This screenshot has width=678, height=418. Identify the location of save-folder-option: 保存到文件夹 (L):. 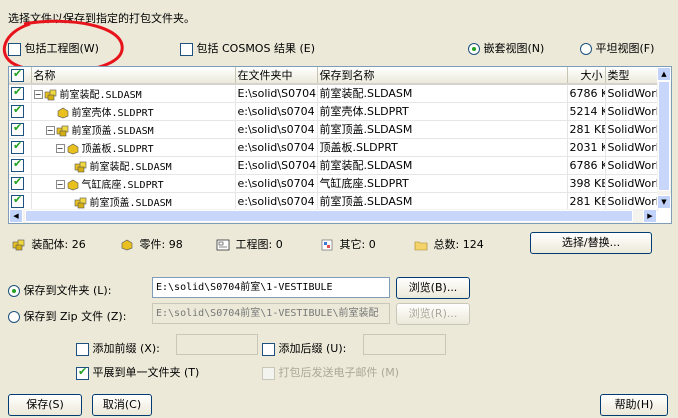
(59, 290).